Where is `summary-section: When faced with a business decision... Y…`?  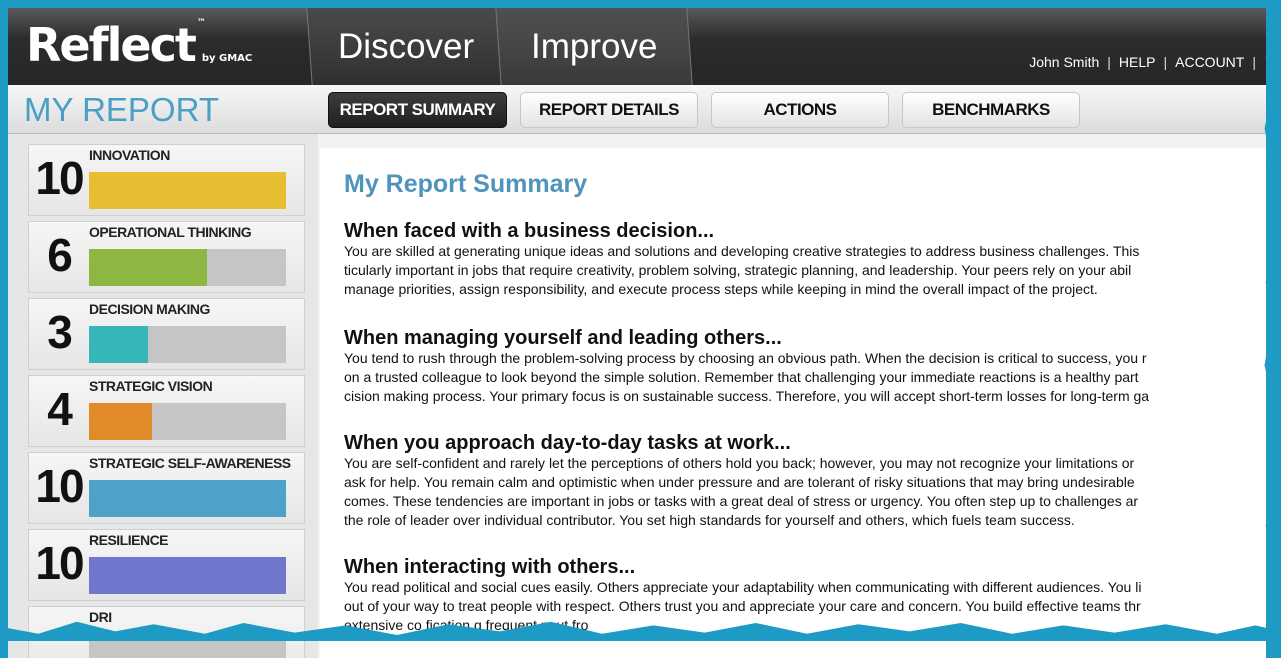
summary-section: When faced with a business decision... Y… is located at coordinates (805, 259).